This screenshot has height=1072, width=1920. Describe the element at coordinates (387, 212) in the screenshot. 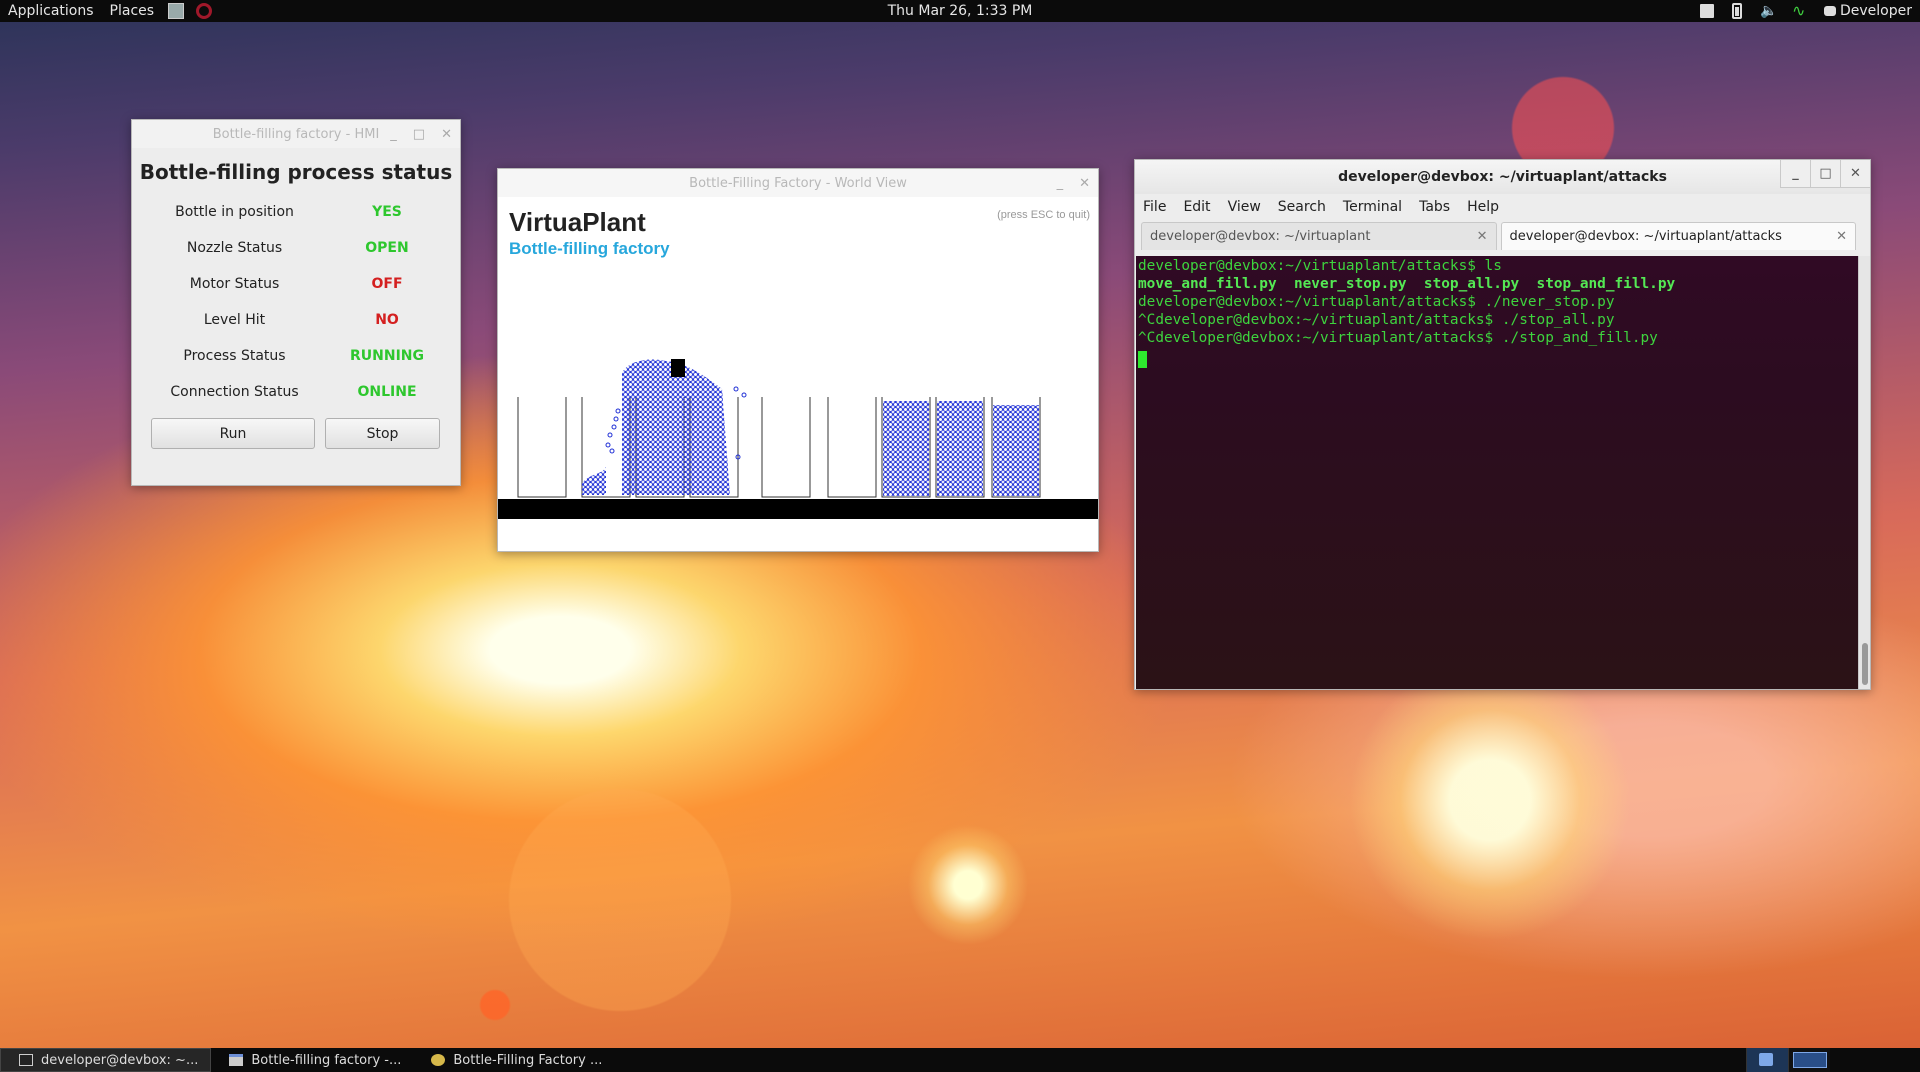

I see `status-value: YES` at that location.